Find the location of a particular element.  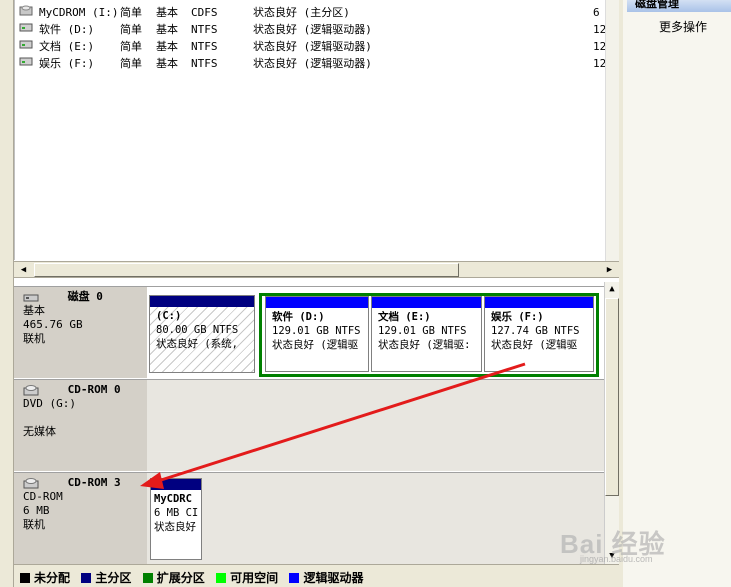

volume-fs: CDFS is located at coordinates (204, 12).